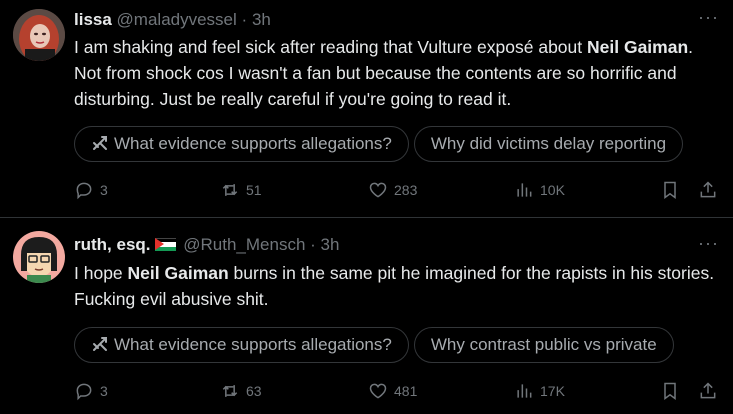  I want to click on repost-button: 63, so click(241, 391).